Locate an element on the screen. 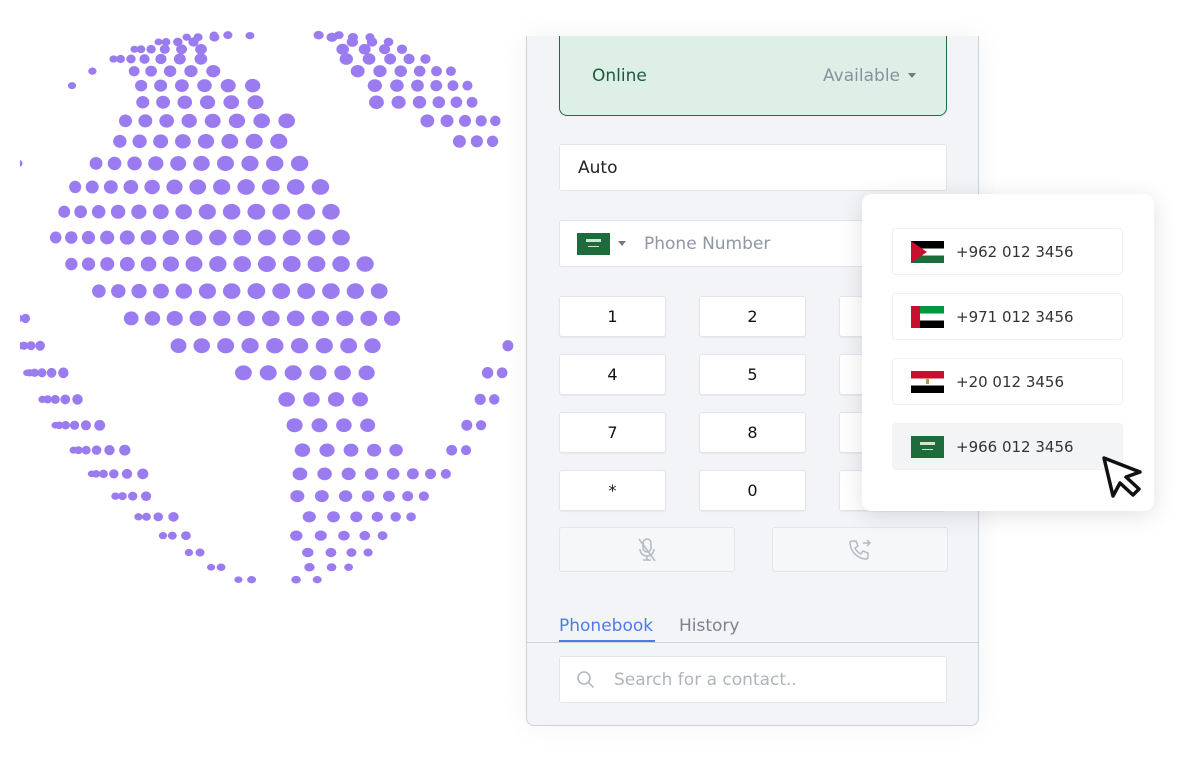 This screenshot has height=762, width=1184. availability-dropdown: Available is located at coordinates (869, 76).